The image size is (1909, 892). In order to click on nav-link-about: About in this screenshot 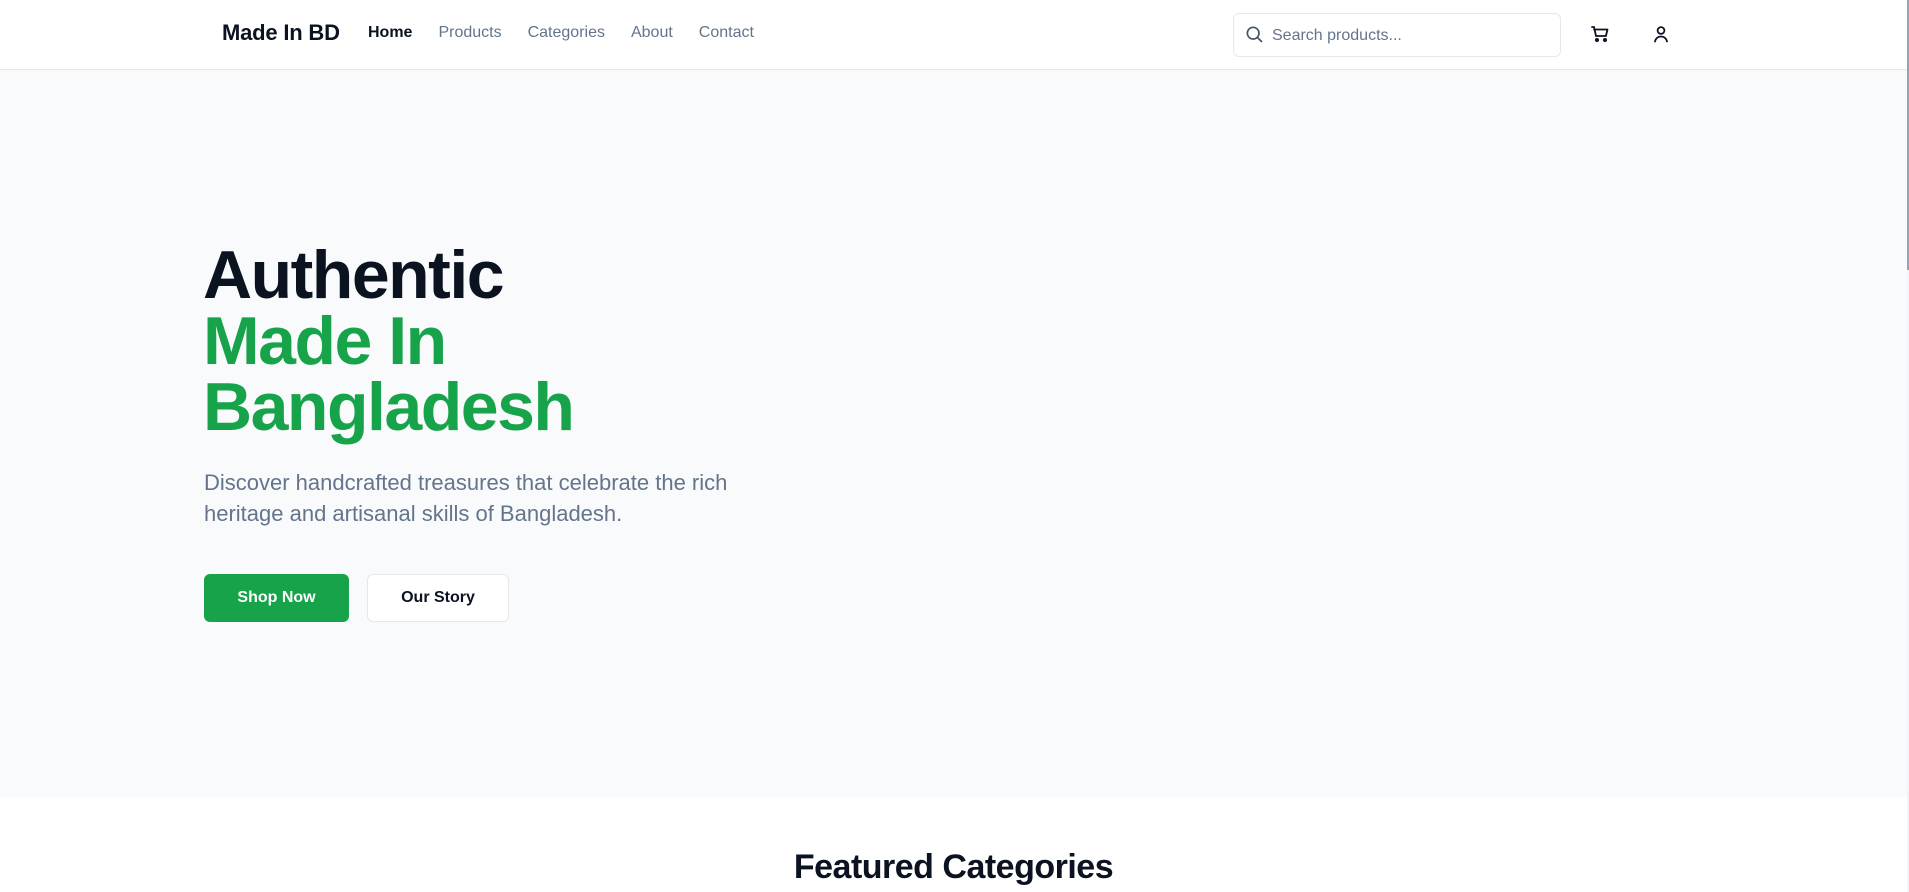, I will do `click(652, 33)`.